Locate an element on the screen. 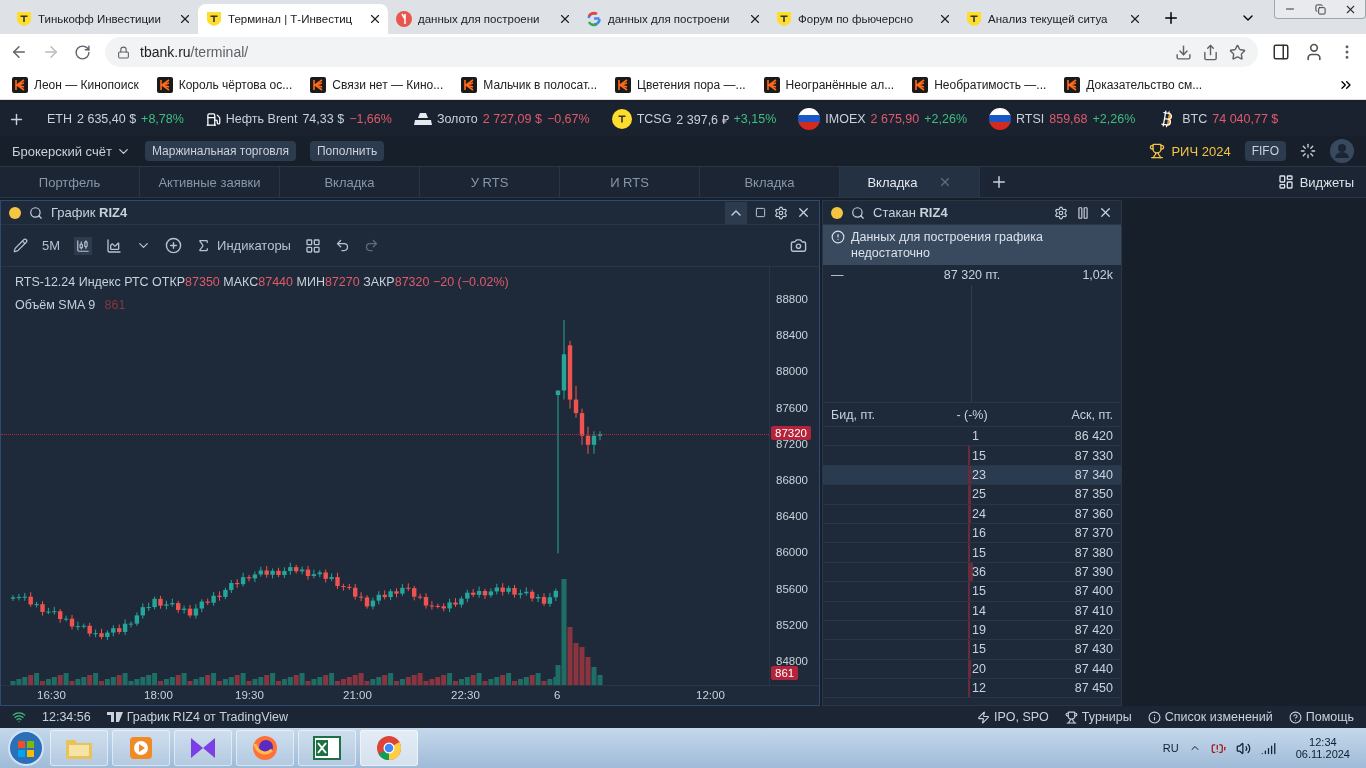  workspace-tab: У RTS is located at coordinates (490, 182).